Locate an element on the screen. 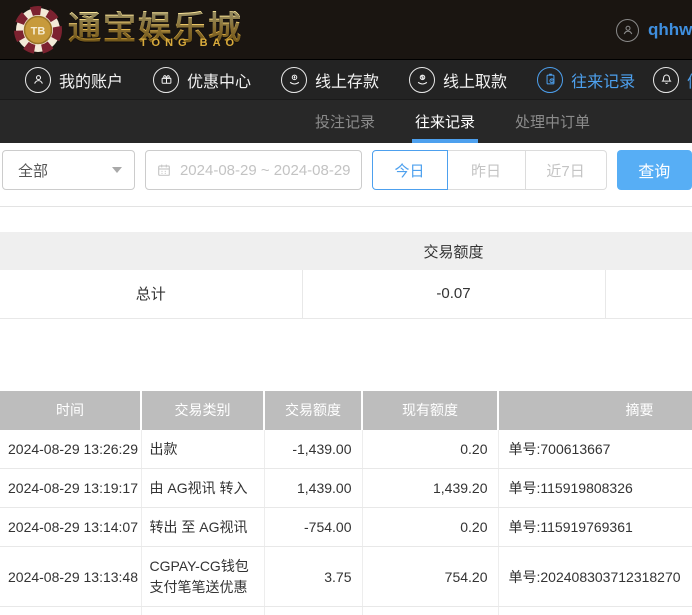 This screenshot has height=615, width=692. nav-item-my-account: 我的账户 is located at coordinates (74, 79).